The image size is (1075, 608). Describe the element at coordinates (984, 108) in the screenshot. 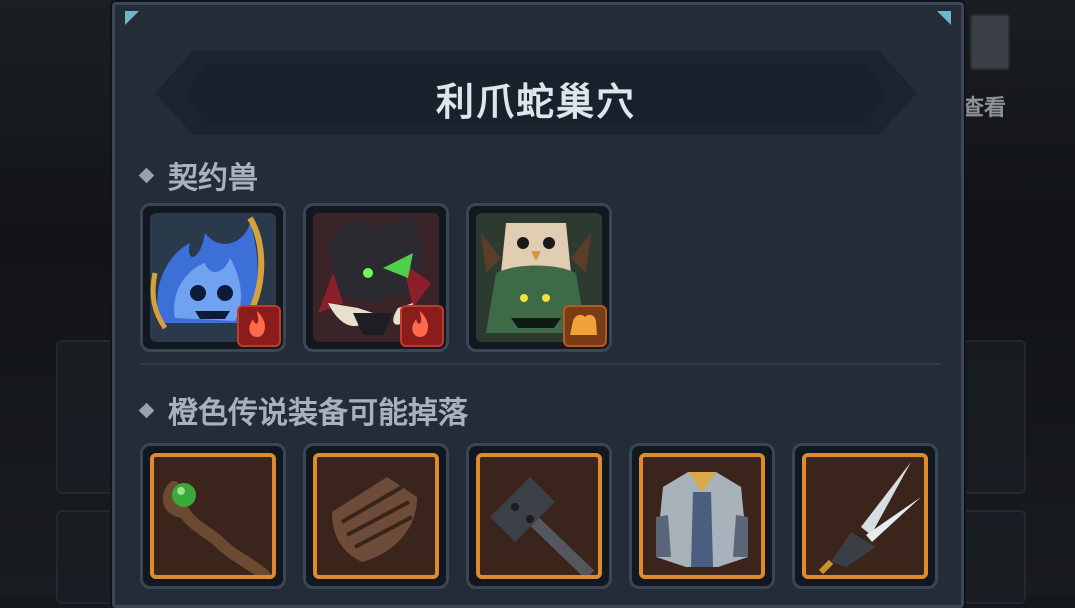

I see `view-button-label: 查看` at that location.